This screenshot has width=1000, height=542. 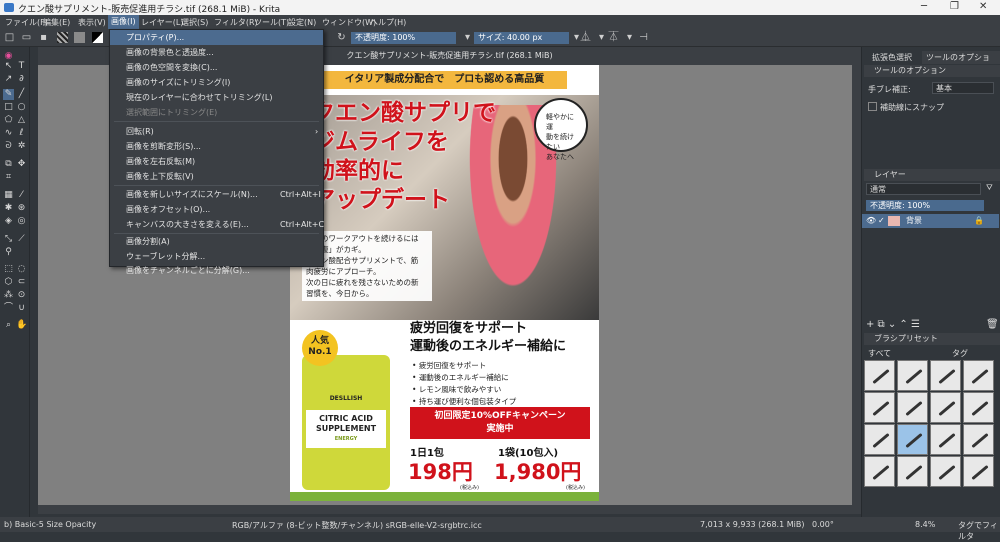 What do you see at coordinates (97, 37) in the screenshot?
I see `fg-bg-color-icon` at bounding box center [97, 37].